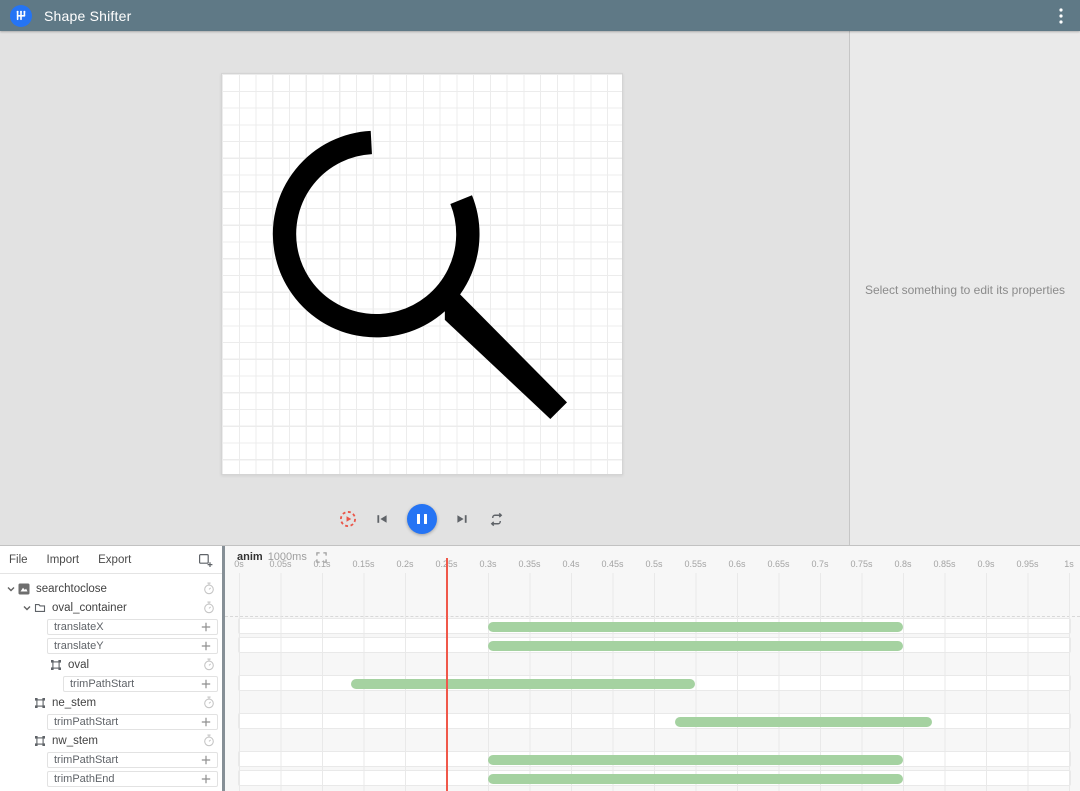  I want to click on top-app-bar: Shape Shifter, so click(540, 15).